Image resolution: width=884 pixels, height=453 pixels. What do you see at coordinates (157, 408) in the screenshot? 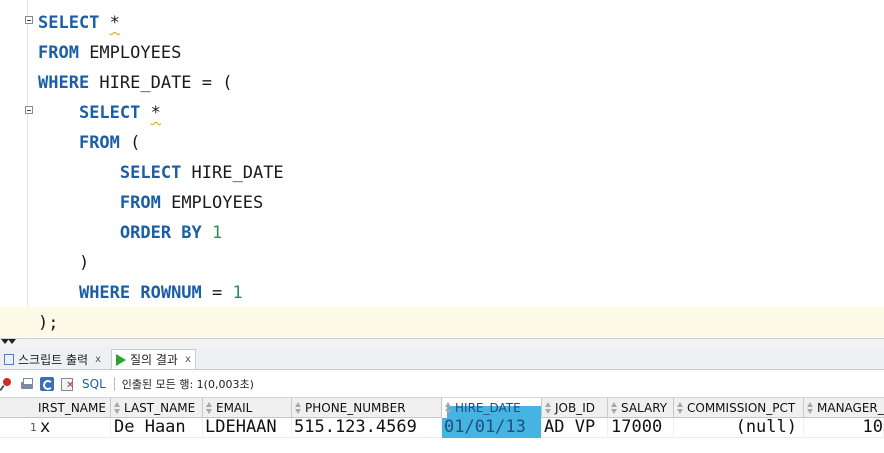
I see `column-header-last-name: LAST_NAME` at bounding box center [157, 408].